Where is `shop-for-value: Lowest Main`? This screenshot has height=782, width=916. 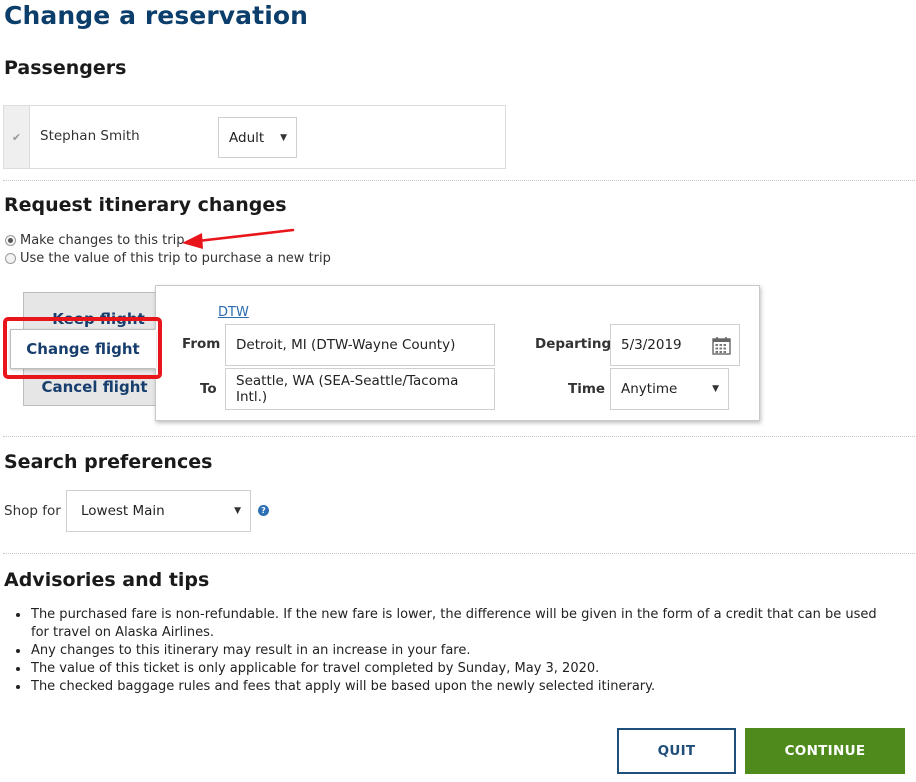 shop-for-value: Lowest Main is located at coordinates (123, 511).